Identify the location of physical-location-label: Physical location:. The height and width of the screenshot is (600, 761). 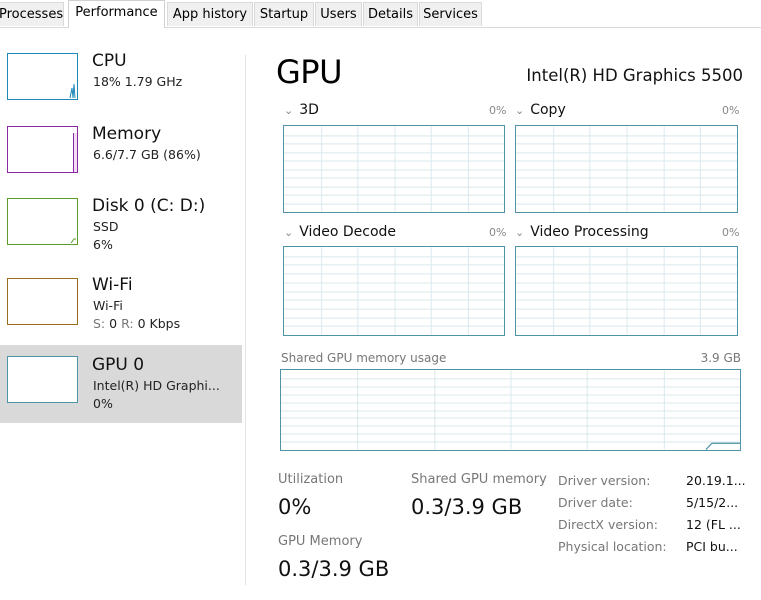
(612, 546).